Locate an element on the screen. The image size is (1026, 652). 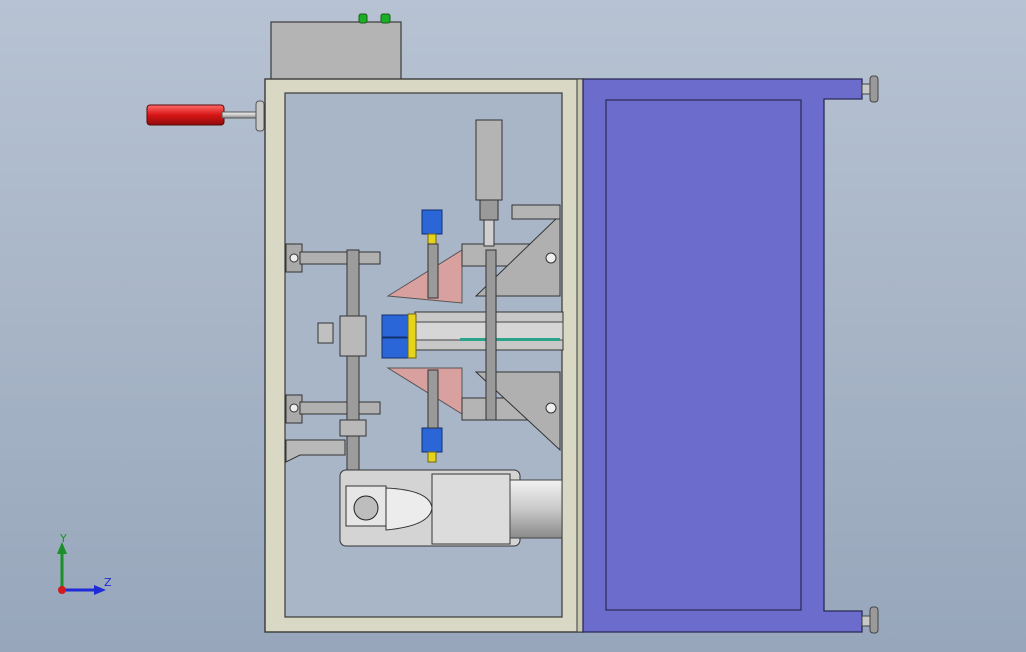
z-axis-label: Z is located at coordinates (108, 582).